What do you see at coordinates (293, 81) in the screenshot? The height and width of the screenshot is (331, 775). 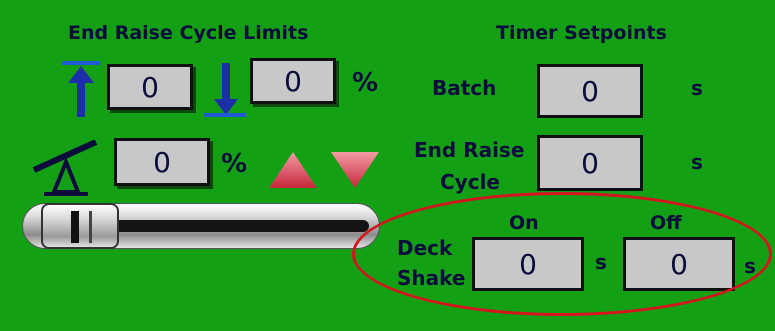 I see `lower-limit-field: 0` at bounding box center [293, 81].